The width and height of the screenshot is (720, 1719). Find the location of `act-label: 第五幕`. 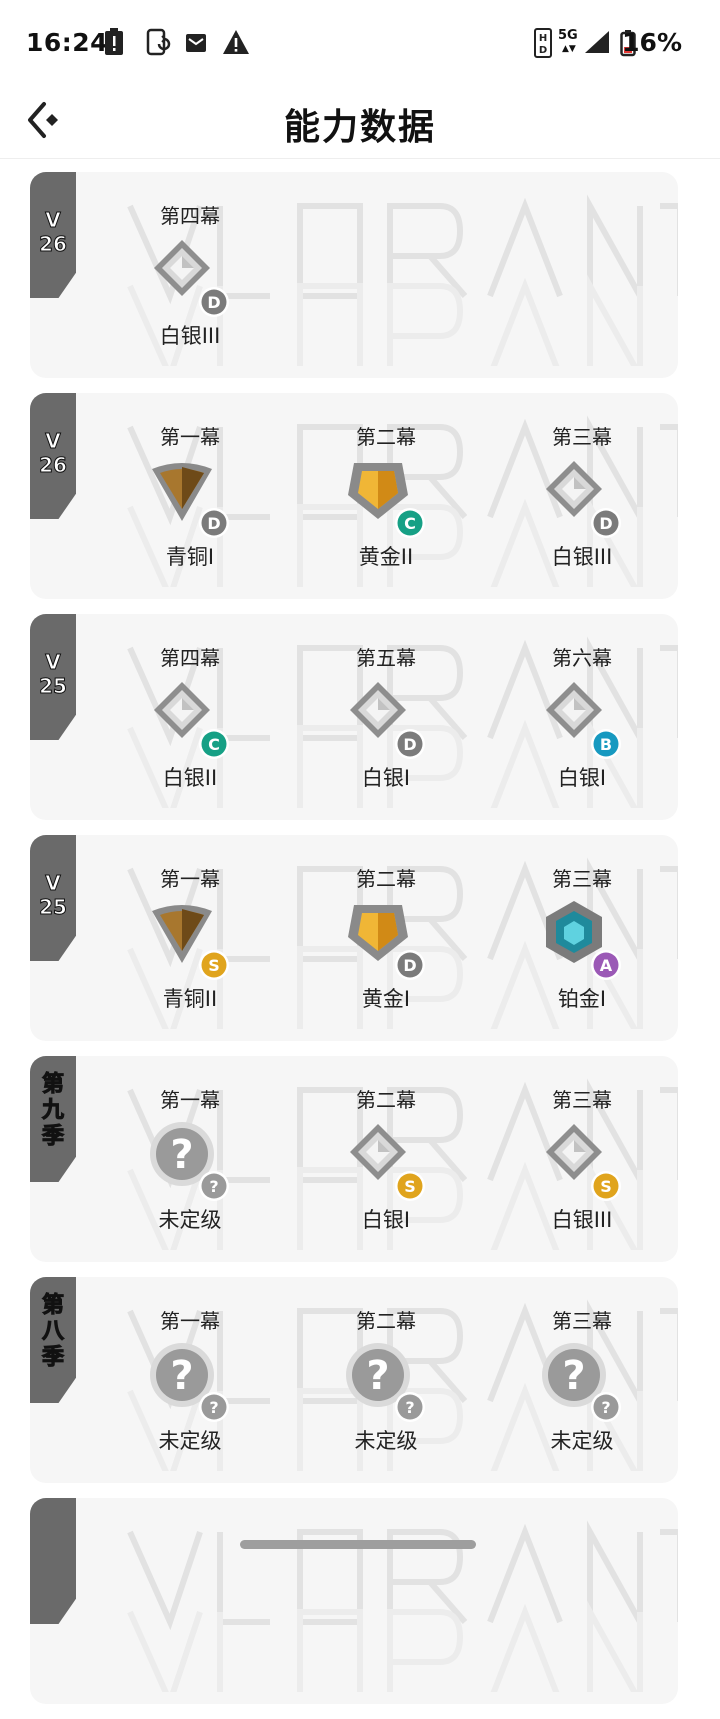

act-label: 第五幕 is located at coordinates (386, 658).